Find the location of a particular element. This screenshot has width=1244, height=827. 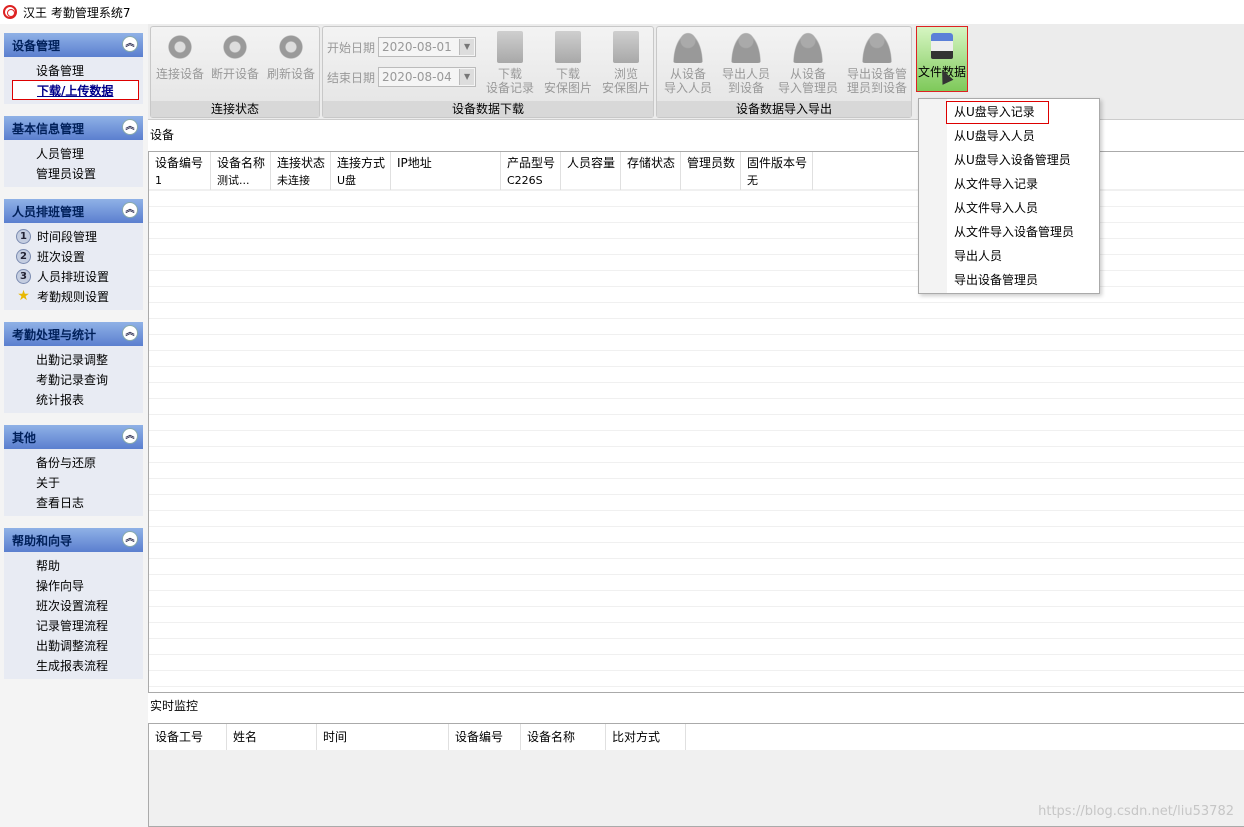

download-records-icon is located at coordinates (510, 47).